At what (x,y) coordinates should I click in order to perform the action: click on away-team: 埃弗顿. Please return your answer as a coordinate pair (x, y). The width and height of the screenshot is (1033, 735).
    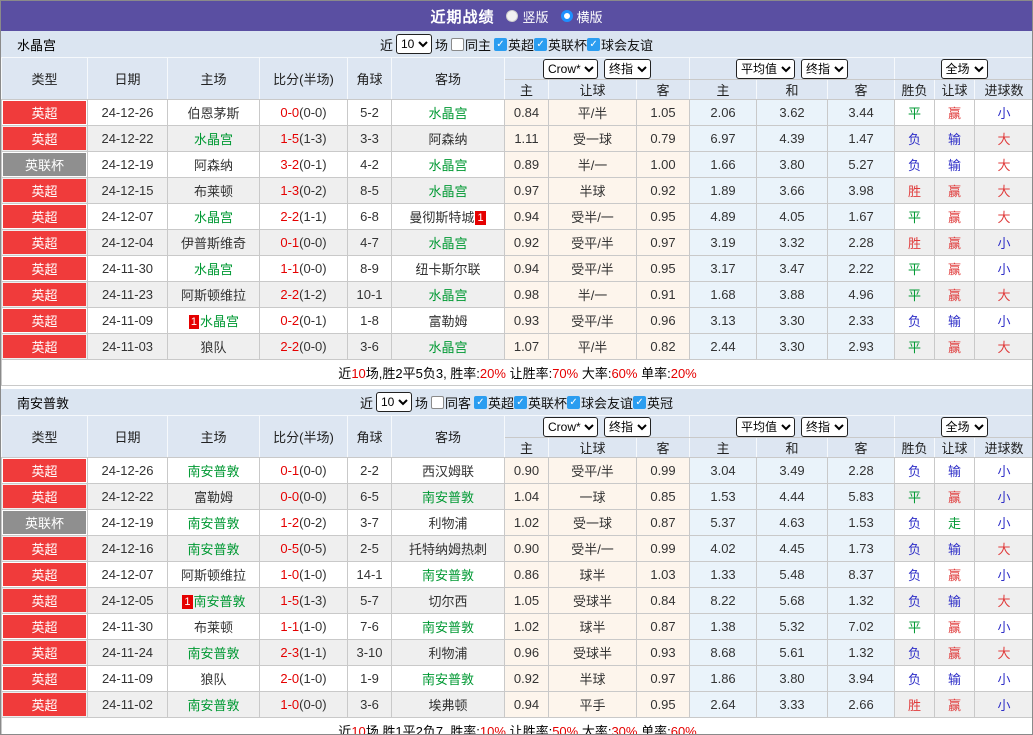
    Looking at the image, I should click on (448, 704).